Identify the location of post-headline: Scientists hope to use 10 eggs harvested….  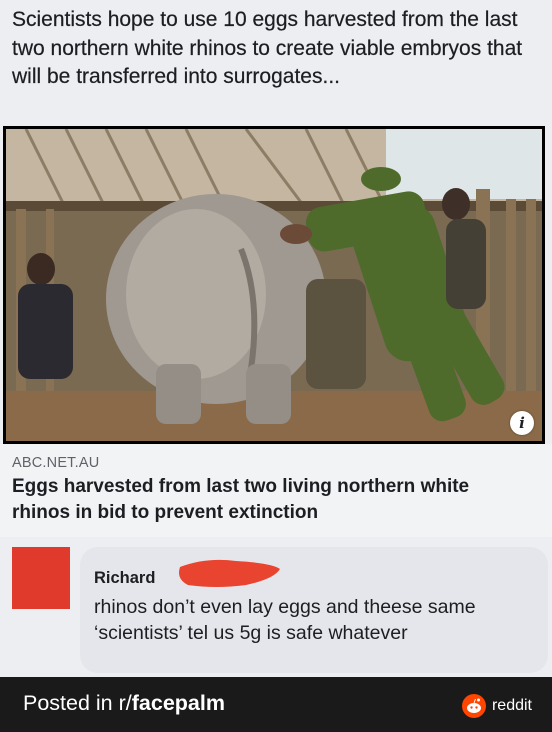
(267, 48).